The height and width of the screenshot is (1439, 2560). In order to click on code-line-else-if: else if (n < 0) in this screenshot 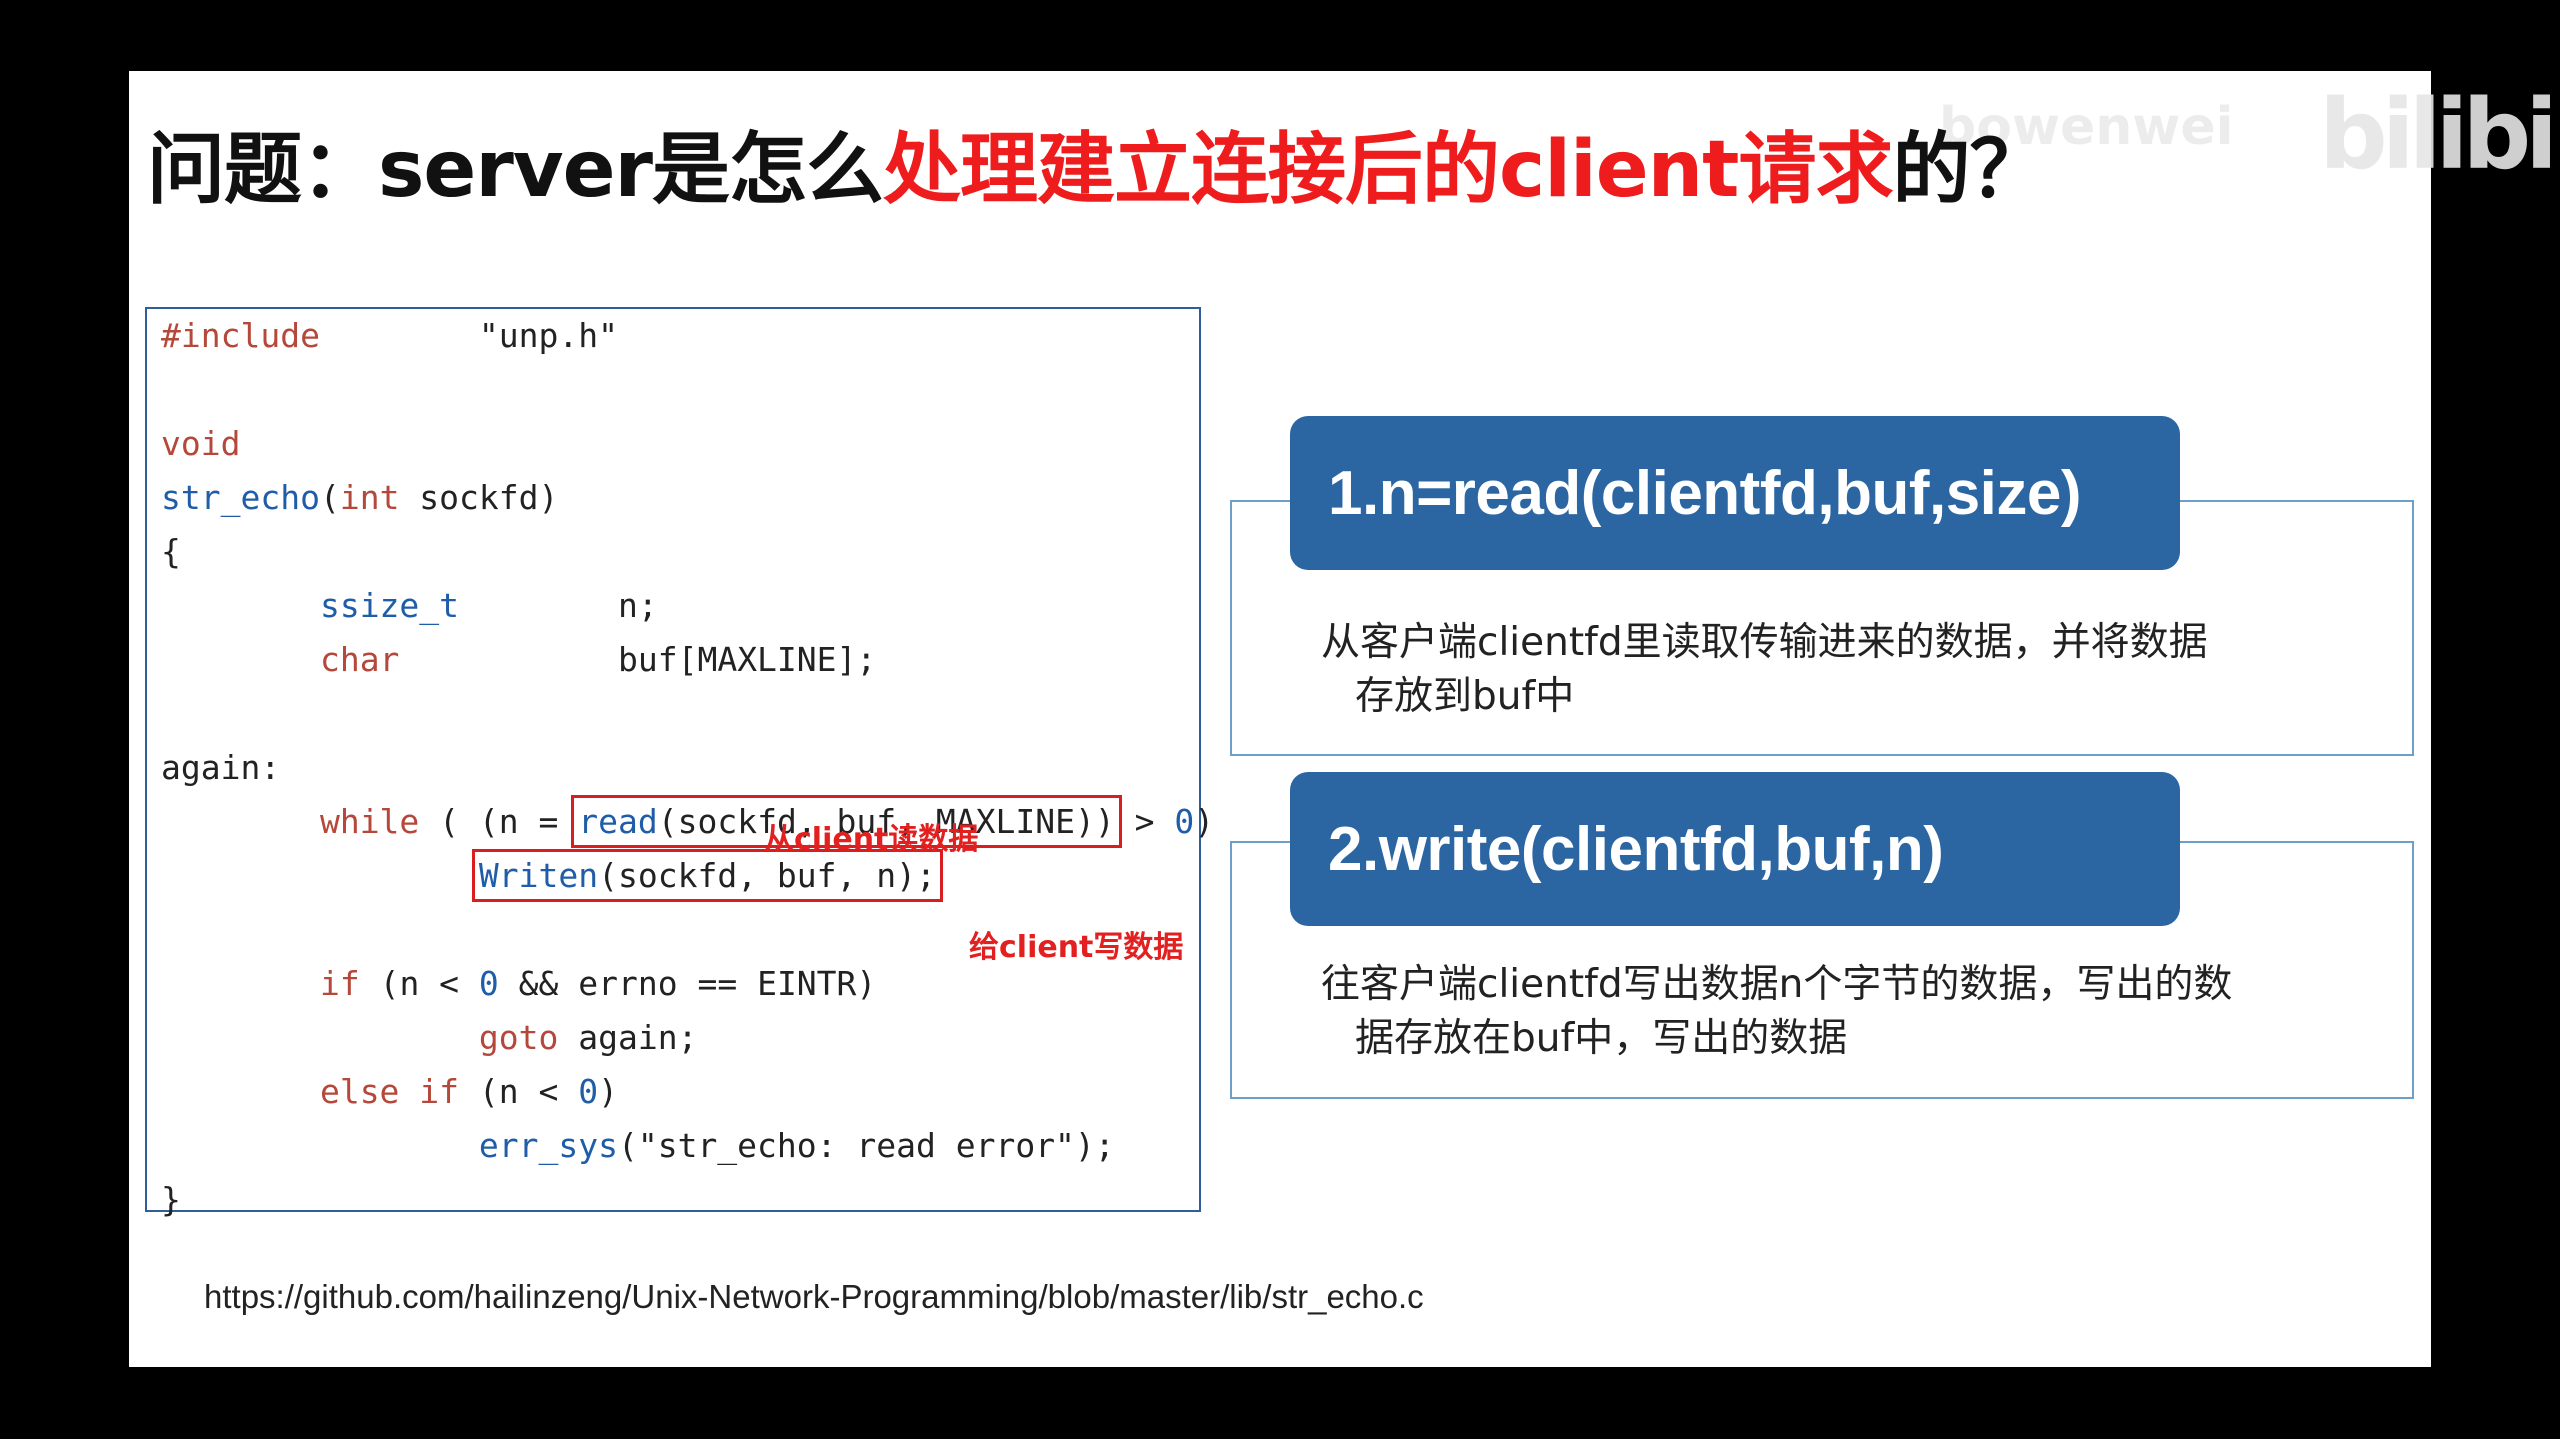, I will do `click(468, 1091)`.